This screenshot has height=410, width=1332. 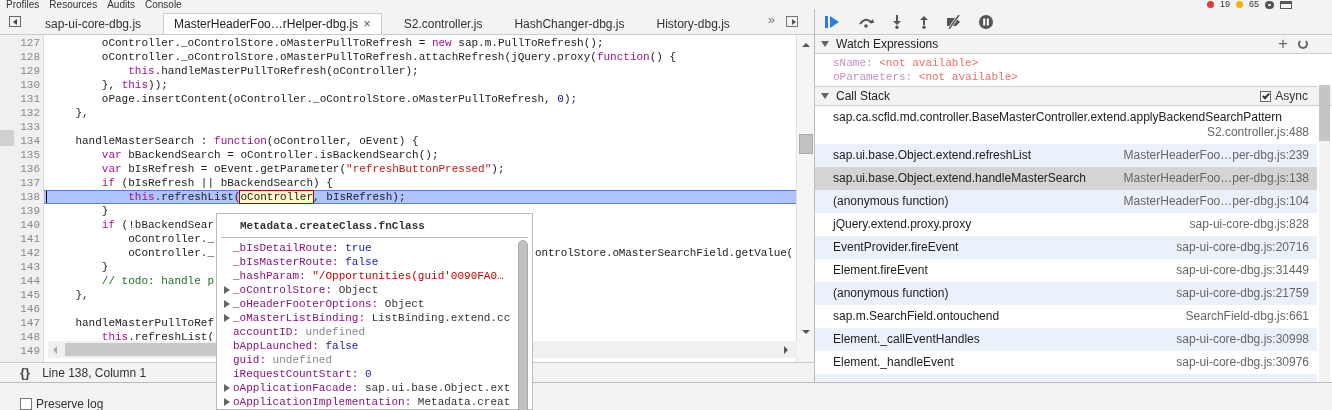 I want to click on line-number: 136, so click(x=30, y=169).